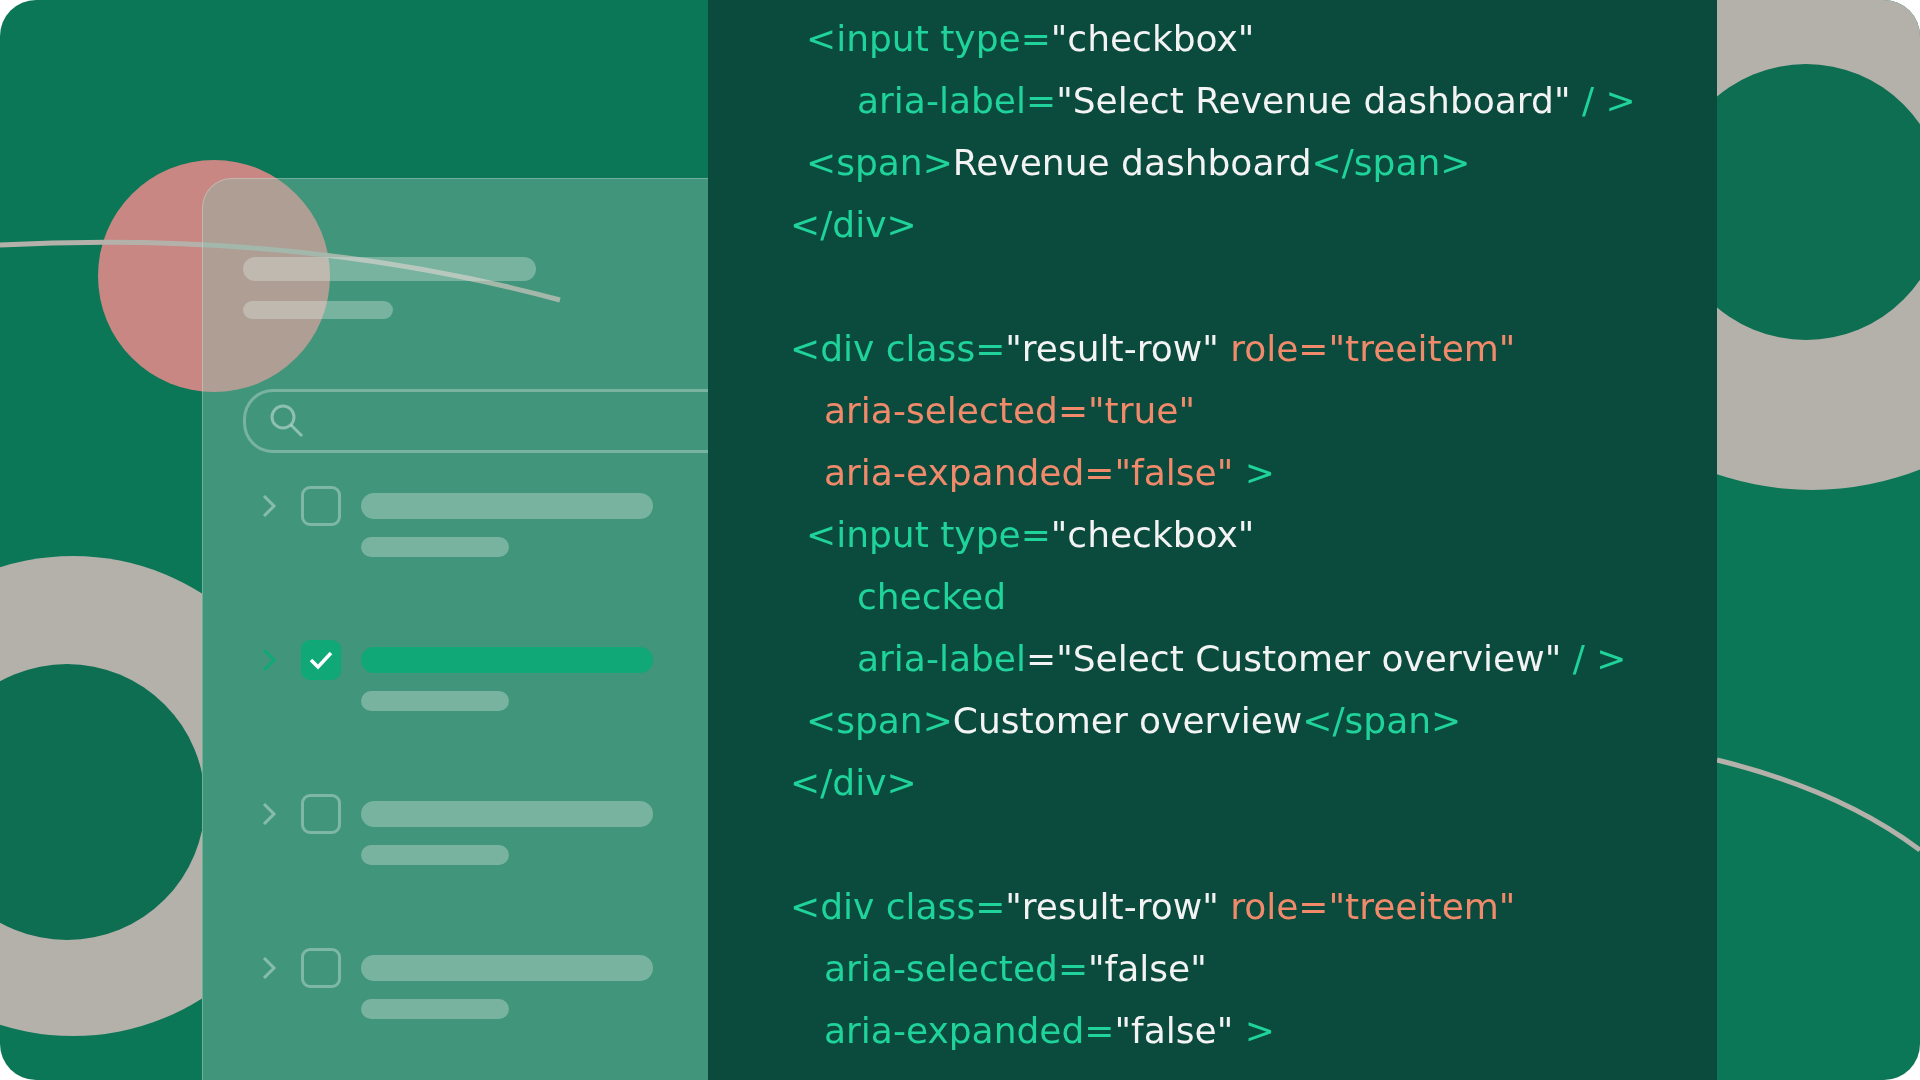 This screenshot has height=1080, width=1920. Describe the element at coordinates (932, 597) in the screenshot. I see `code-line: checked` at that location.